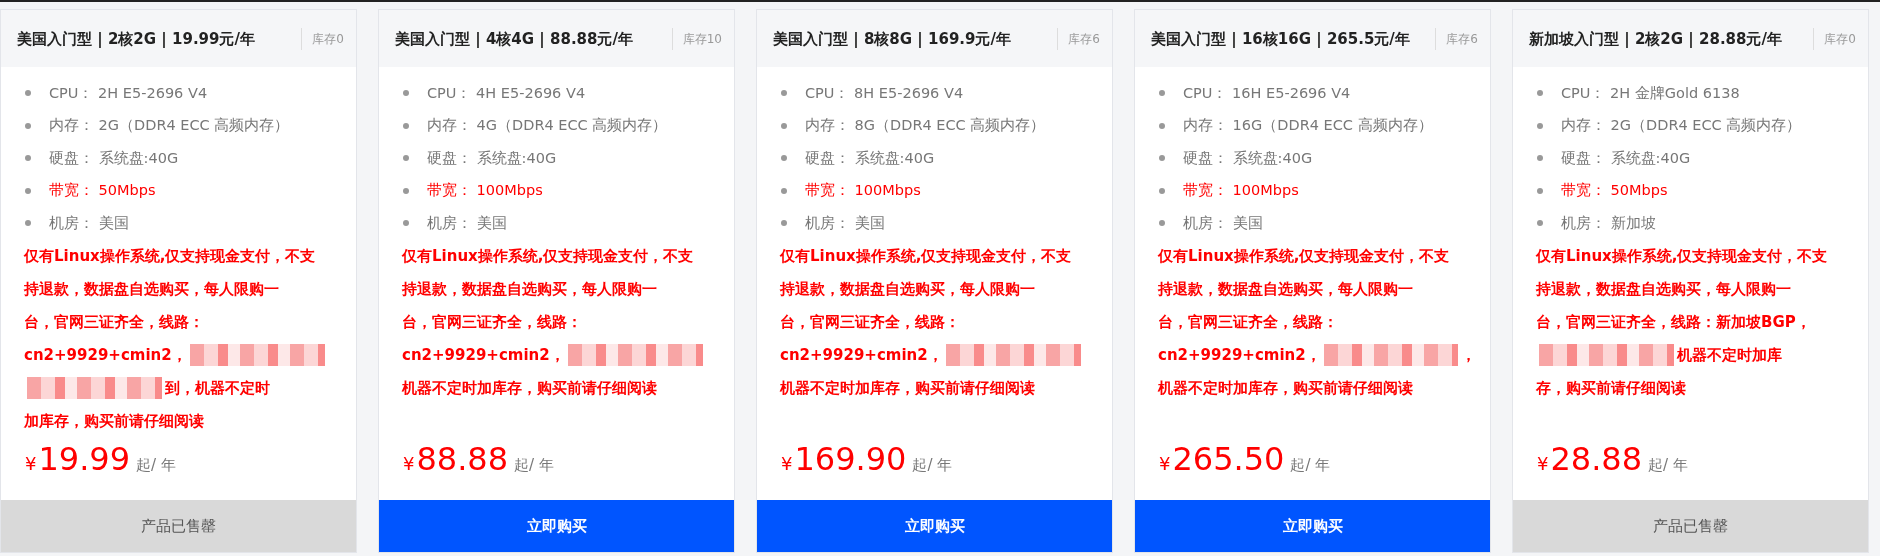  What do you see at coordinates (514, 39) in the screenshot?
I see `plan-title: 美国入门型 | 4核4G | 88.88元/年` at bounding box center [514, 39].